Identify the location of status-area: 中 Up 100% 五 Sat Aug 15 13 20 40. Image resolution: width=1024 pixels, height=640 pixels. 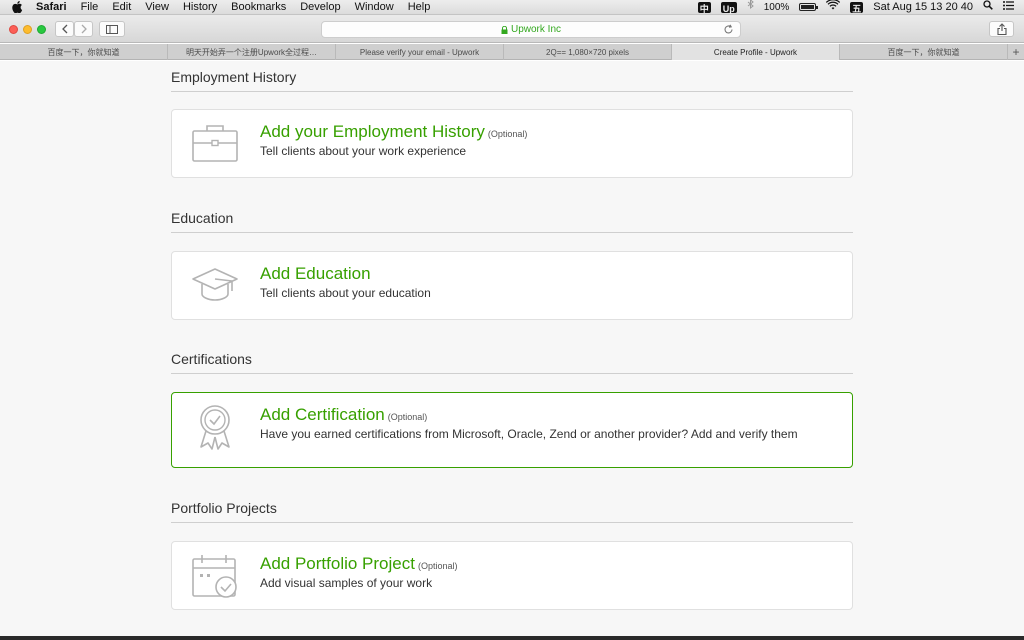
(860, 7).